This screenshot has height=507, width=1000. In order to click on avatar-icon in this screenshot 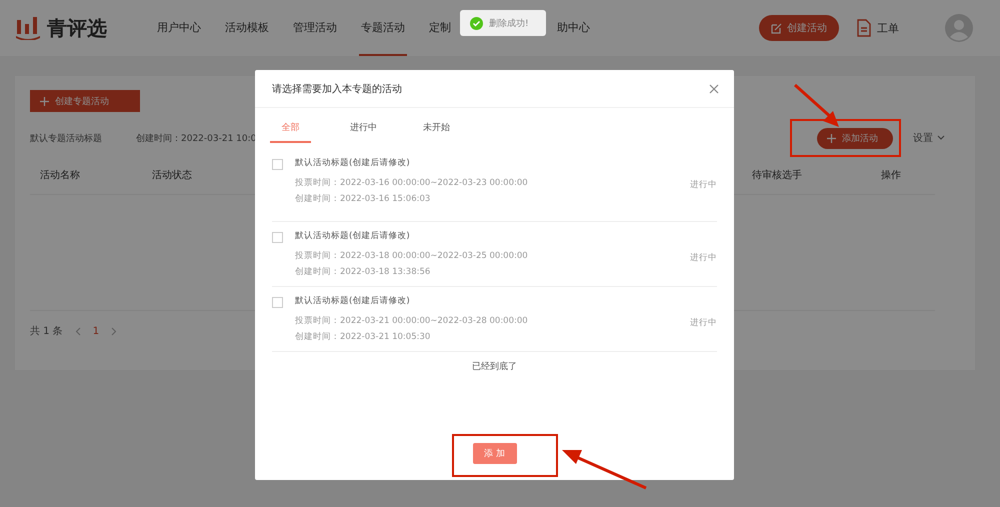, I will do `click(959, 28)`.